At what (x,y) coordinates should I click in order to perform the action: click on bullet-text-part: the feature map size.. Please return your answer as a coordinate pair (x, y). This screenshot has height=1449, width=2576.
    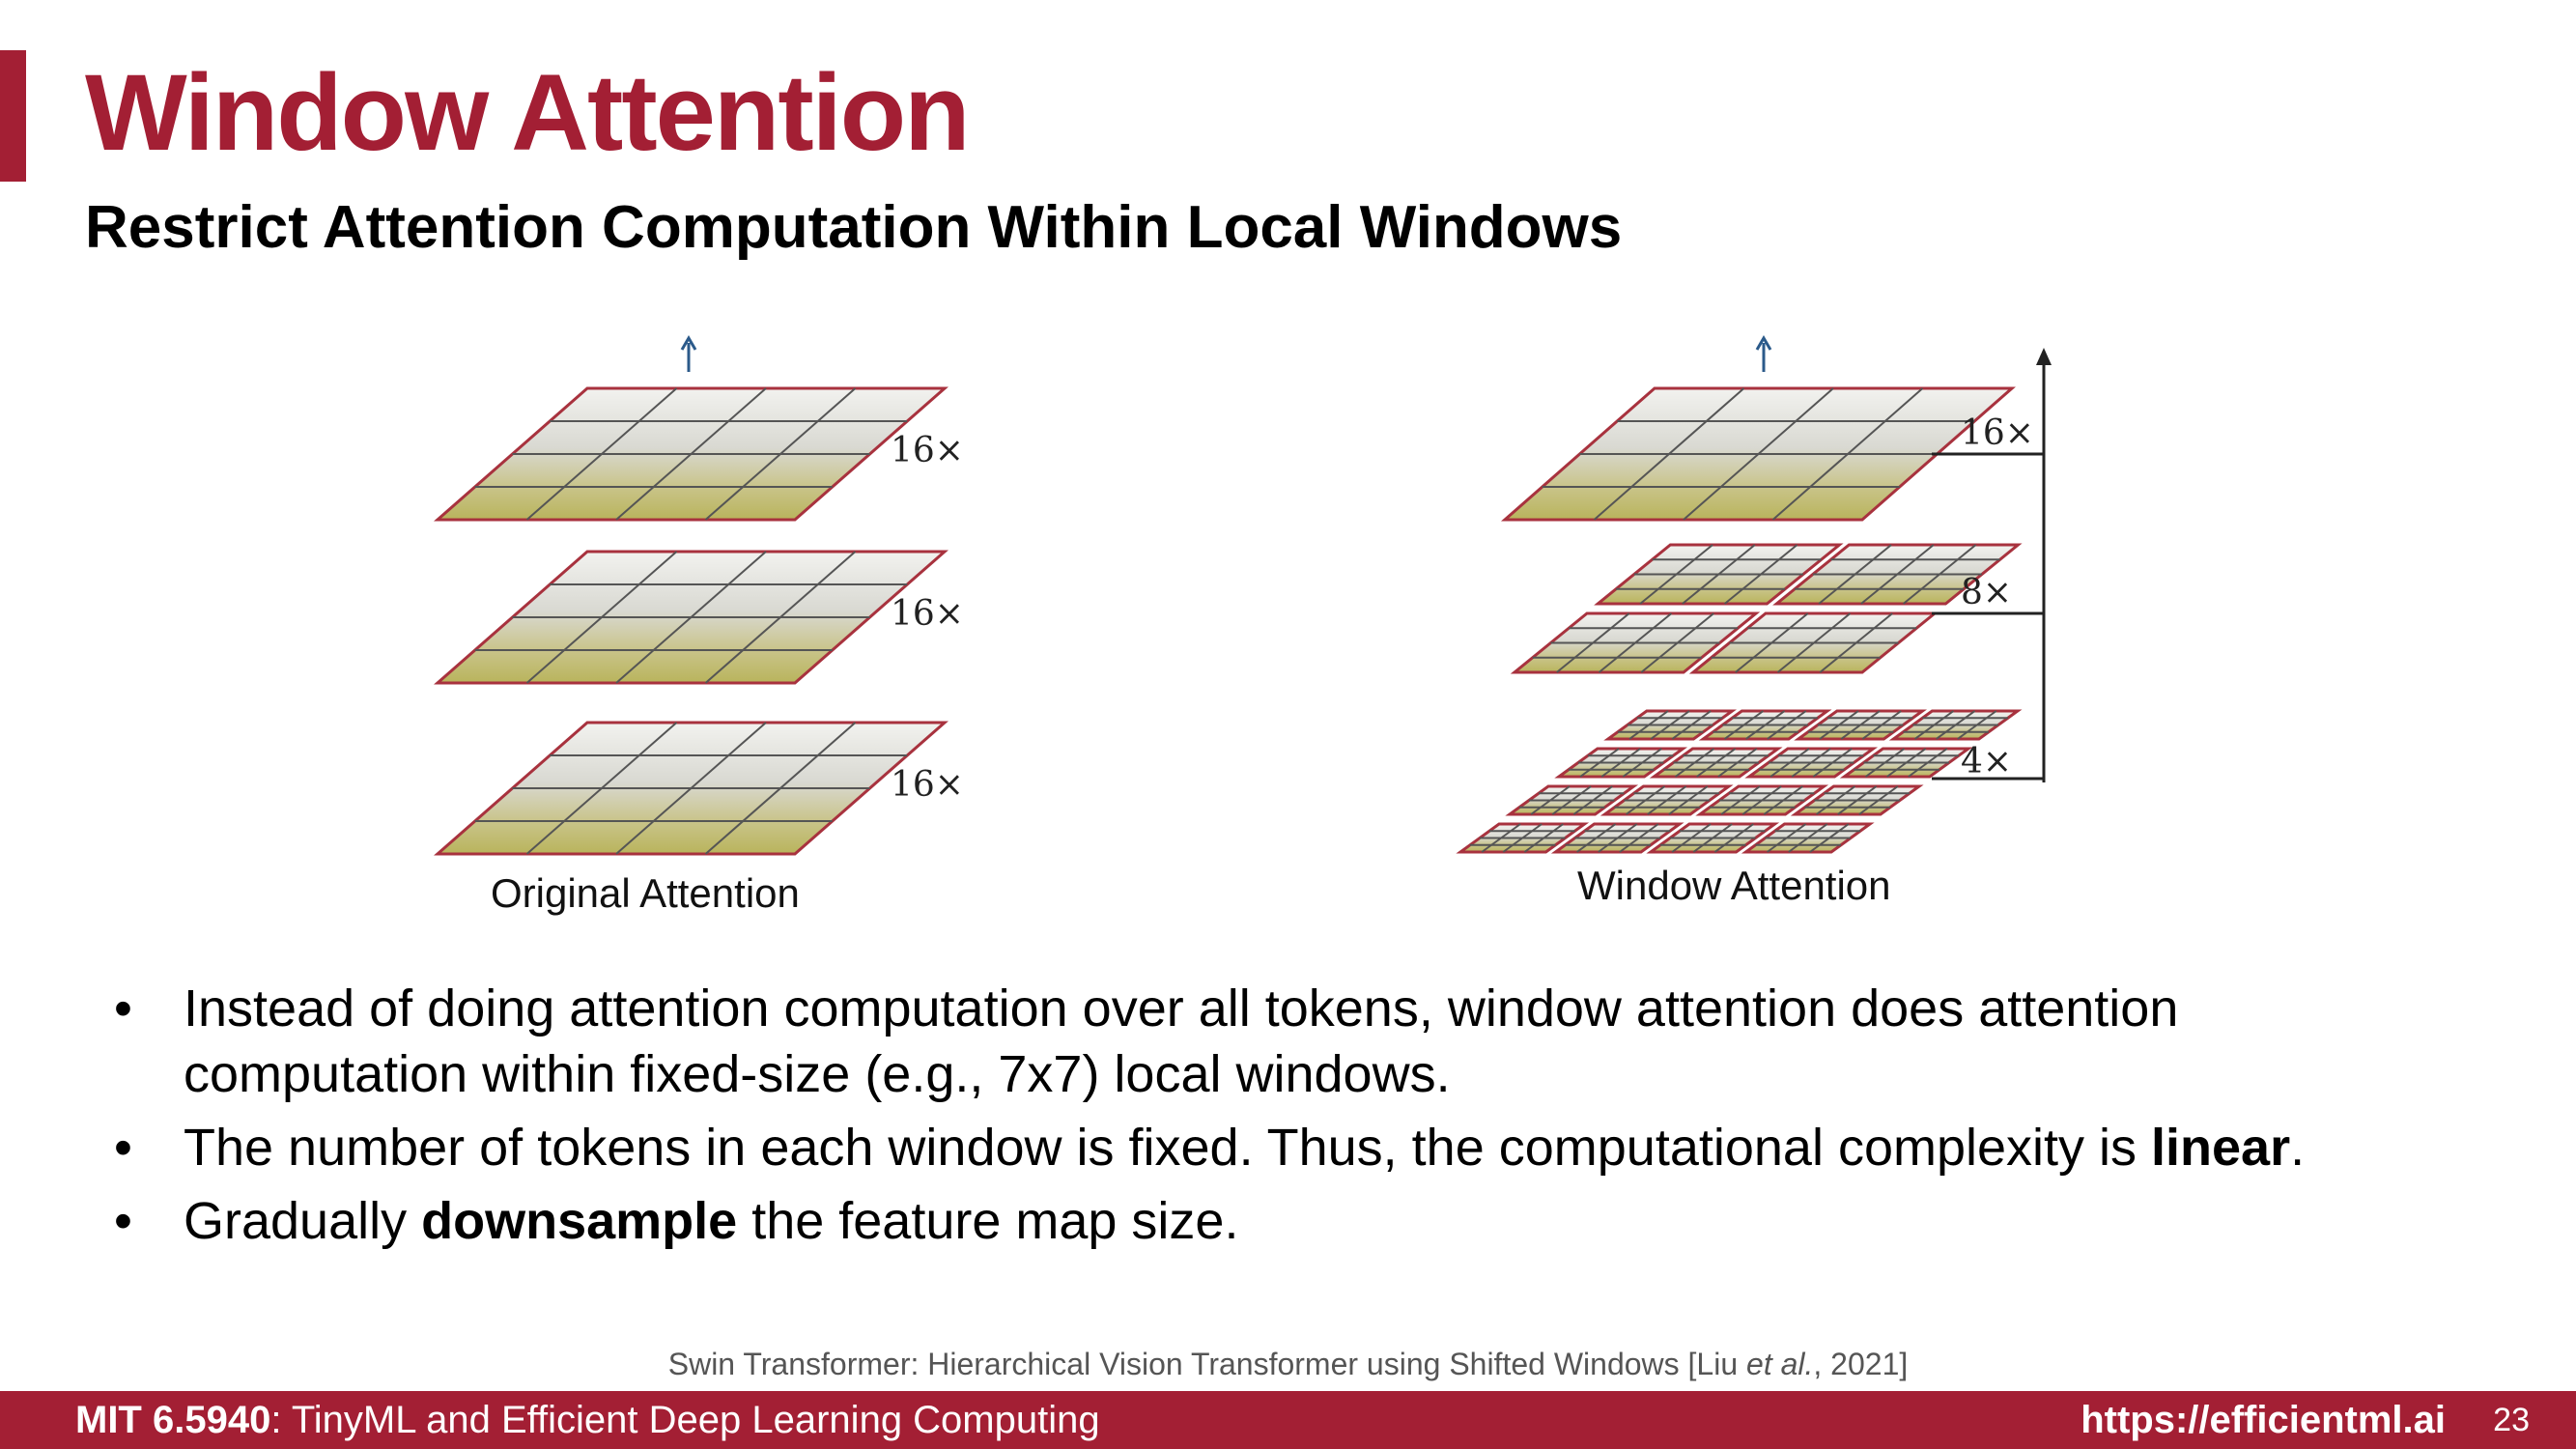
    Looking at the image, I should click on (988, 1221).